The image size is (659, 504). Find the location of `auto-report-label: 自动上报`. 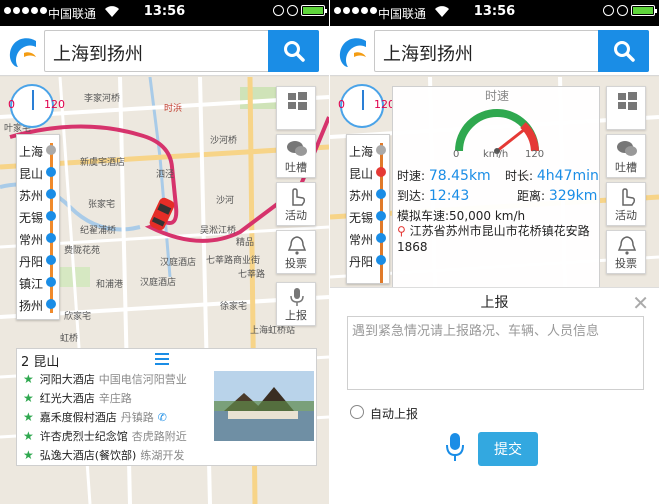

auto-report-label: 自动上报 is located at coordinates (394, 414).